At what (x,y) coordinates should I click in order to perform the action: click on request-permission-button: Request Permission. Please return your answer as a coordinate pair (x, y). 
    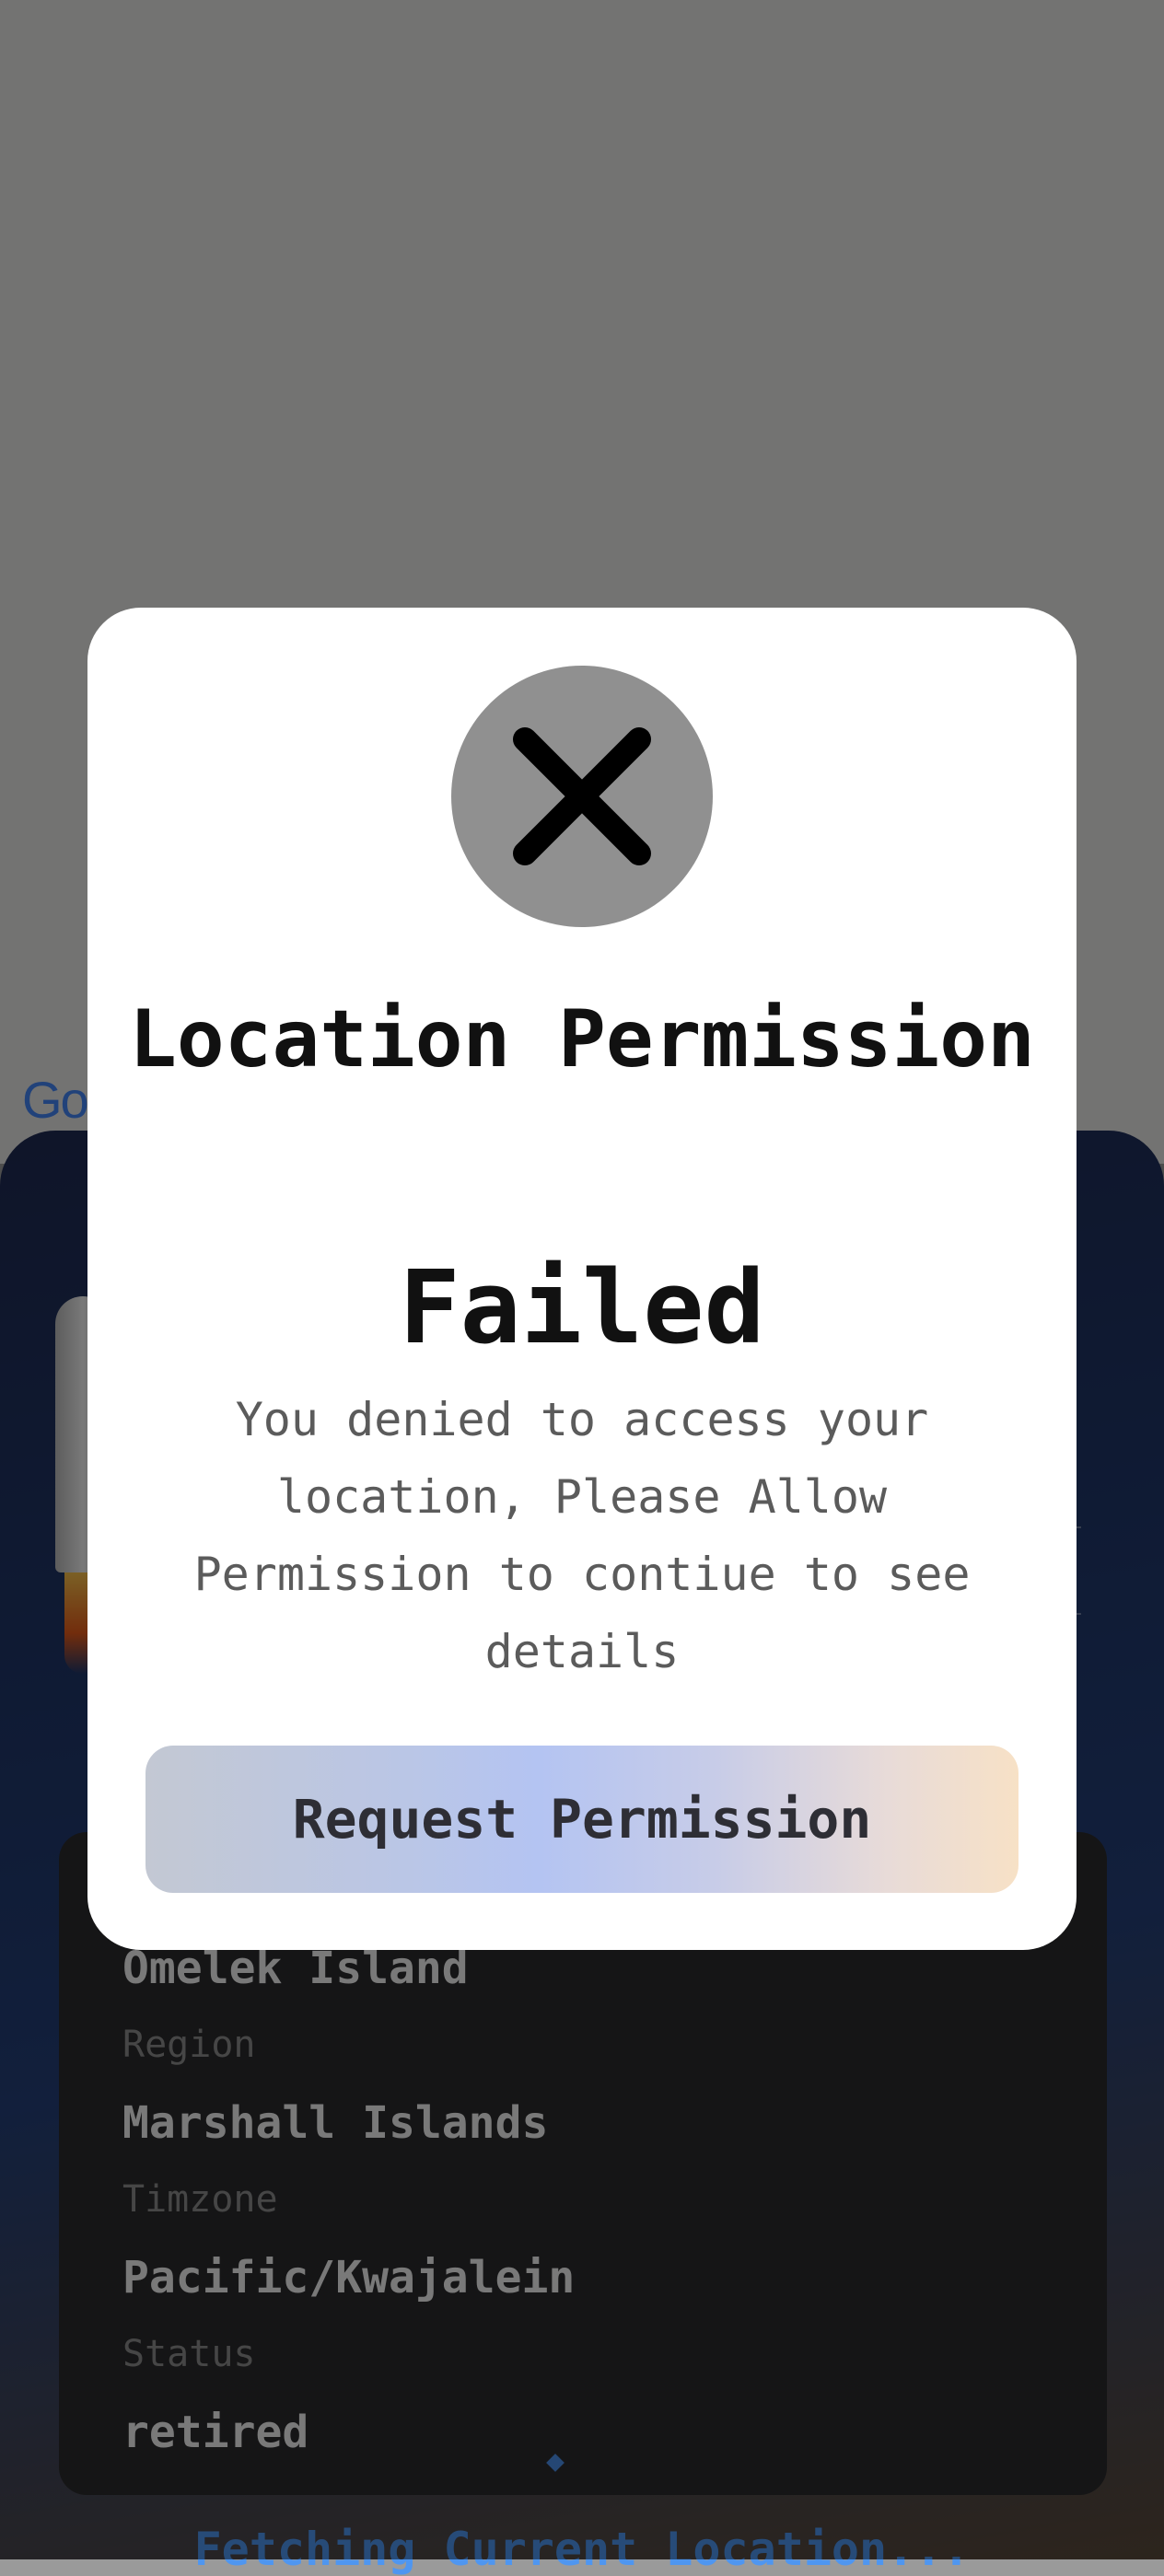
    Looking at the image, I should click on (582, 1819).